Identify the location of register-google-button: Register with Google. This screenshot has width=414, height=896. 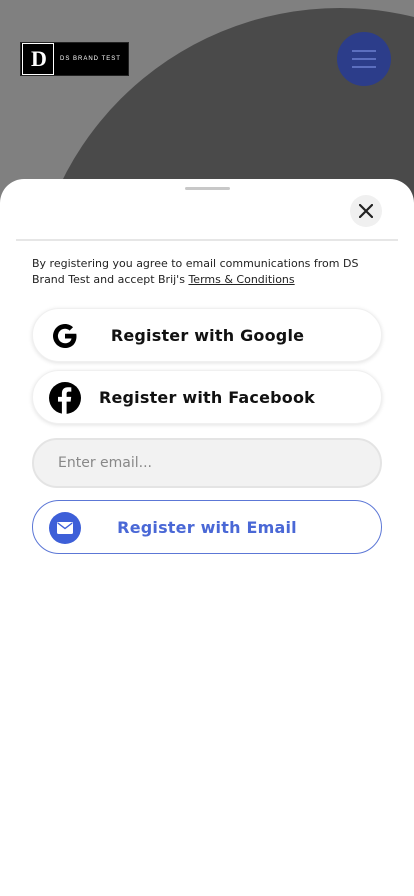
(207, 335).